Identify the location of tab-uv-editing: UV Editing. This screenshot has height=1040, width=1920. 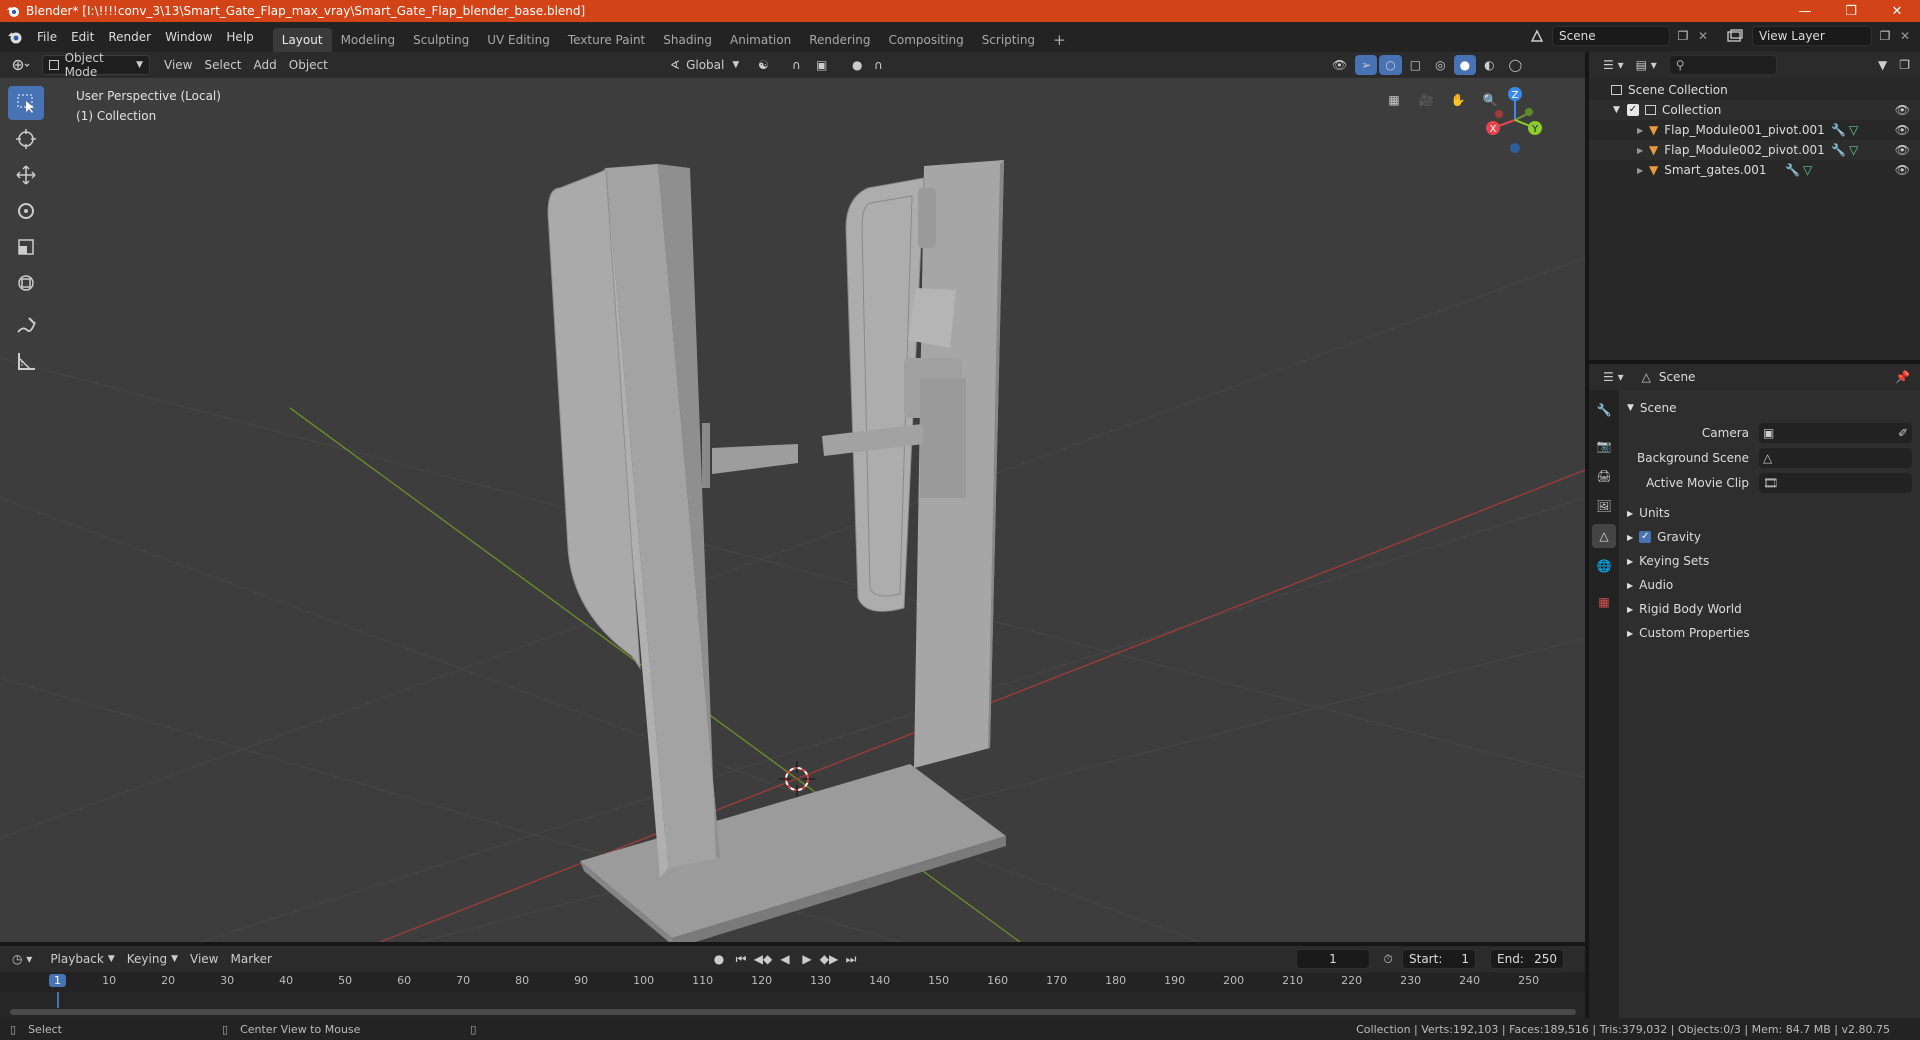
(518, 40).